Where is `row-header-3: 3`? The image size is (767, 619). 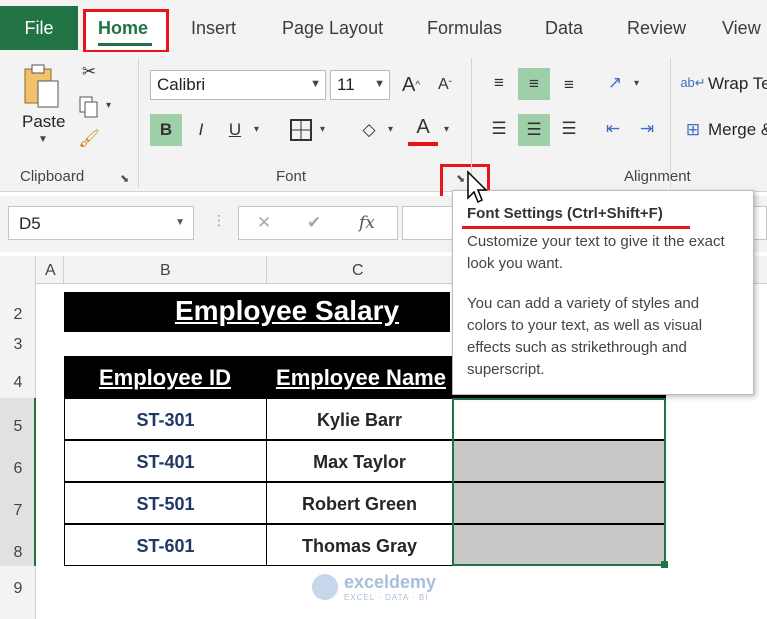 row-header-3: 3 is located at coordinates (18, 345).